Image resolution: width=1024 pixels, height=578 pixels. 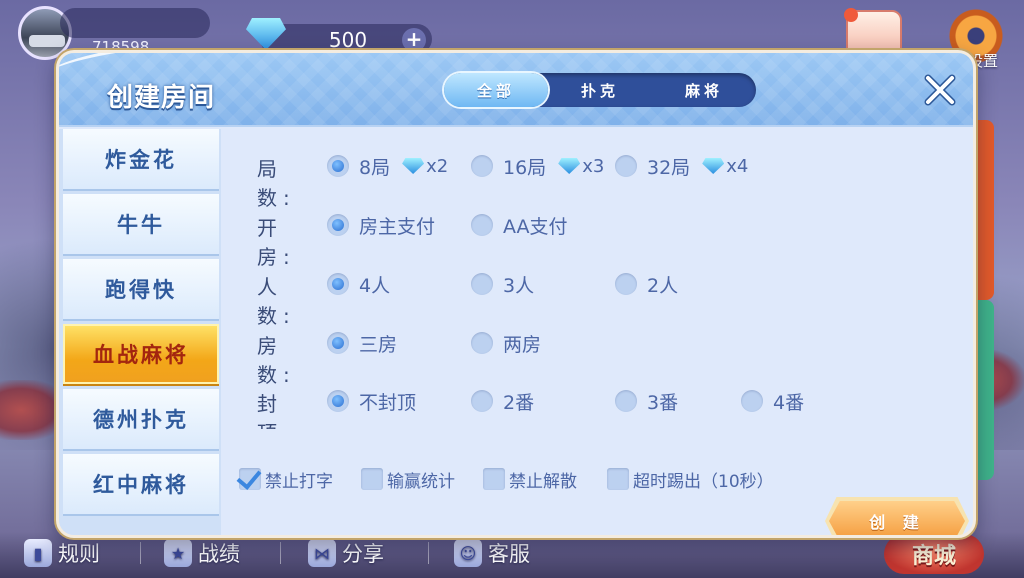 I want to click on checkbox-label: 禁止解散, so click(x=543, y=481).